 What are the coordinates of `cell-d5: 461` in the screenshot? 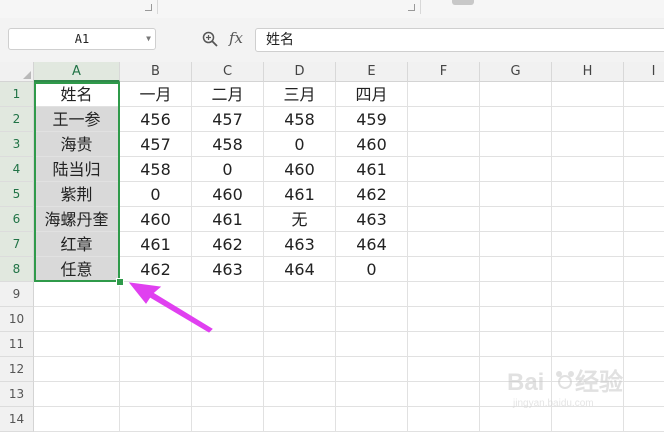 It's located at (300, 194).